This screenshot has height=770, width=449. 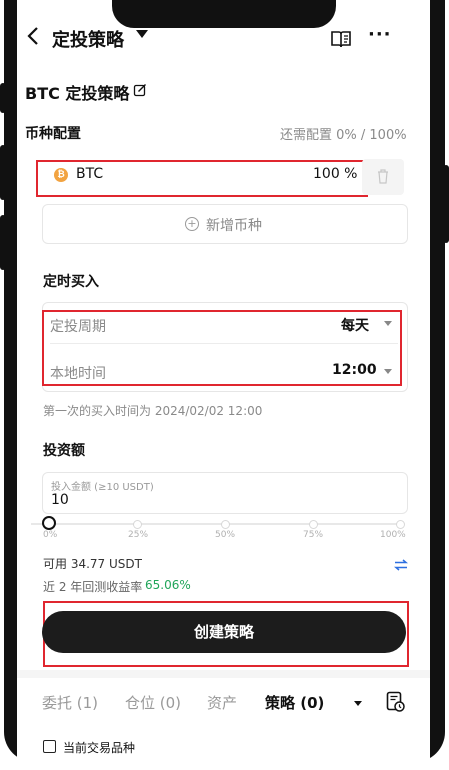 I want to click on edit-button, so click(x=140, y=91).